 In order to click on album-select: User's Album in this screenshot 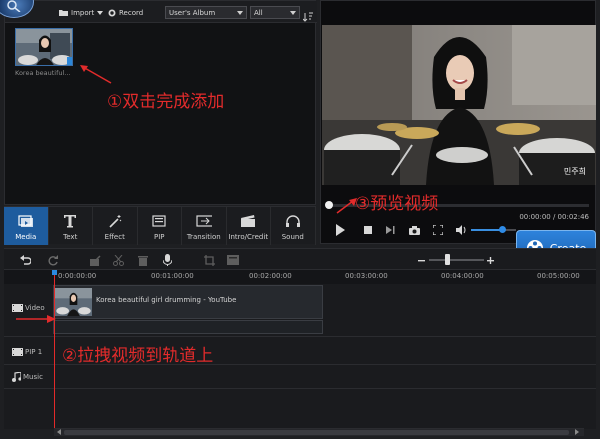, I will do `click(206, 12)`.